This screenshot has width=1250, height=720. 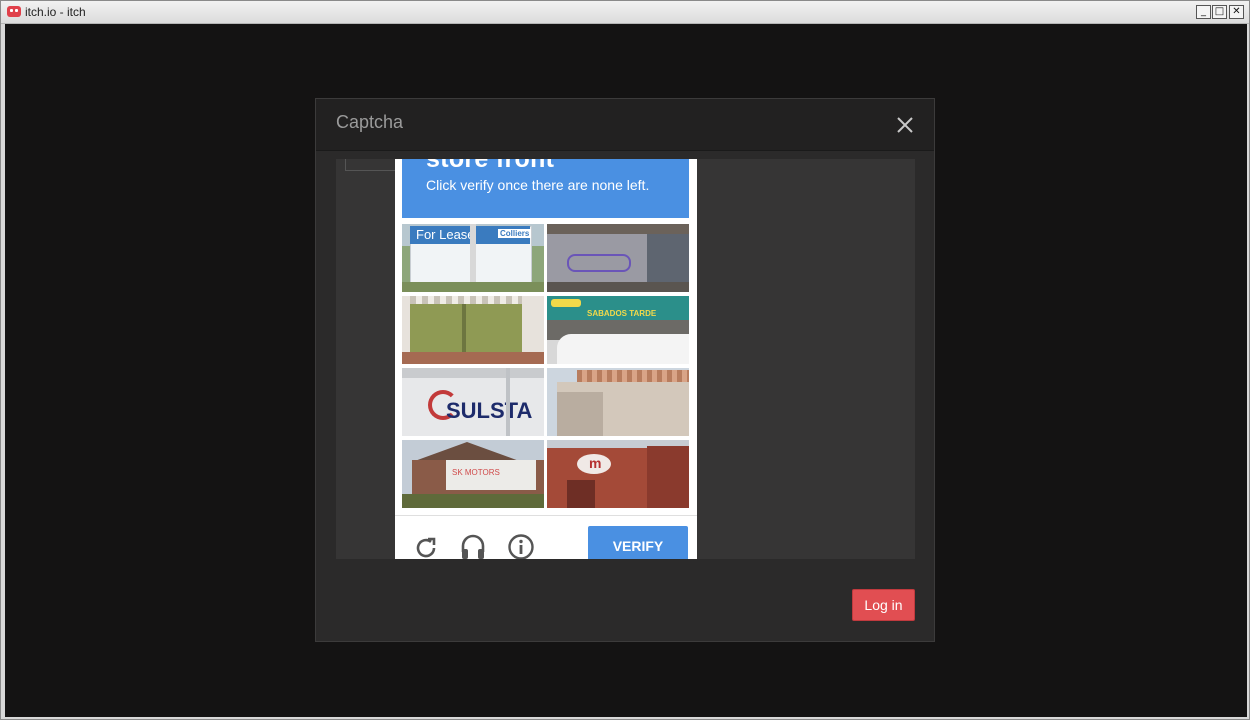 What do you see at coordinates (14, 11) in the screenshot?
I see `itch-logo-icon` at bounding box center [14, 11].